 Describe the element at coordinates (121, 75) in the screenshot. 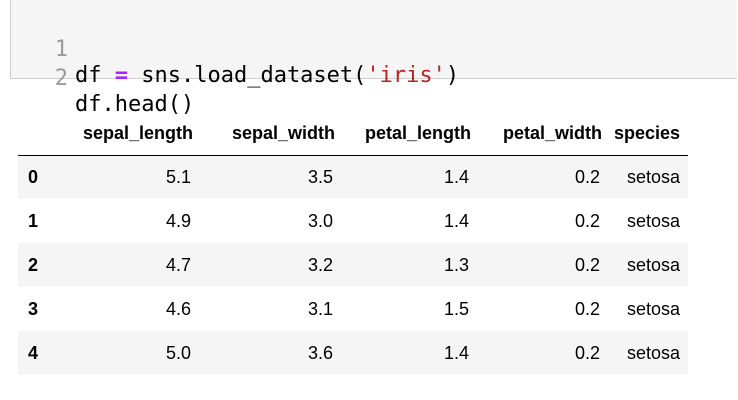

I see `code-operator: =` at that location.